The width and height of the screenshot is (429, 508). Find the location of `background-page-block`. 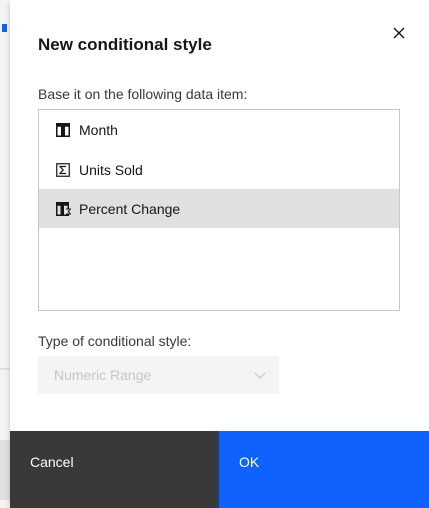

background-page-block is located at coordinates (5, 470).